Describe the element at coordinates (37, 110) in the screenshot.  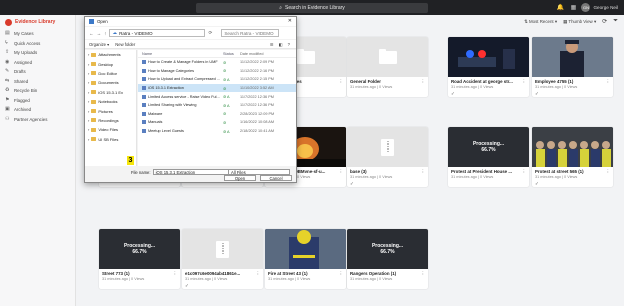
I see `sidebar-item: ▣ Archived` at that location.